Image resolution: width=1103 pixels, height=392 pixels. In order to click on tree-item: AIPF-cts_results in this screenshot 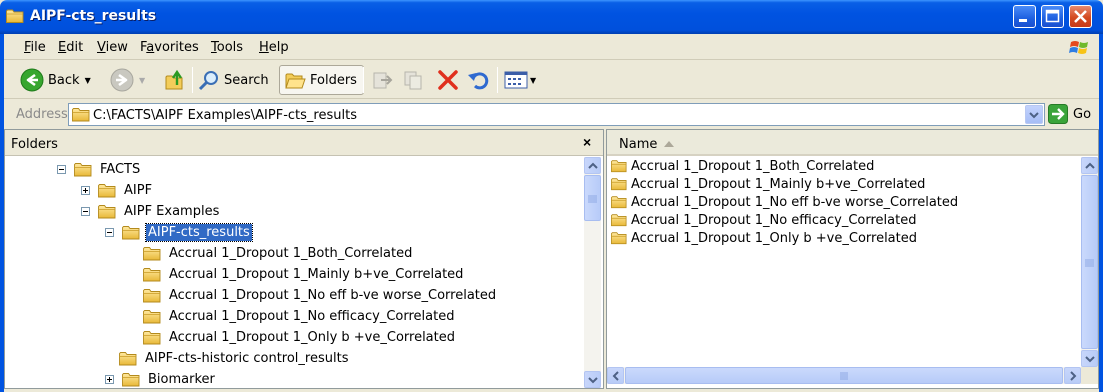, I will do `click(179, 232)`.